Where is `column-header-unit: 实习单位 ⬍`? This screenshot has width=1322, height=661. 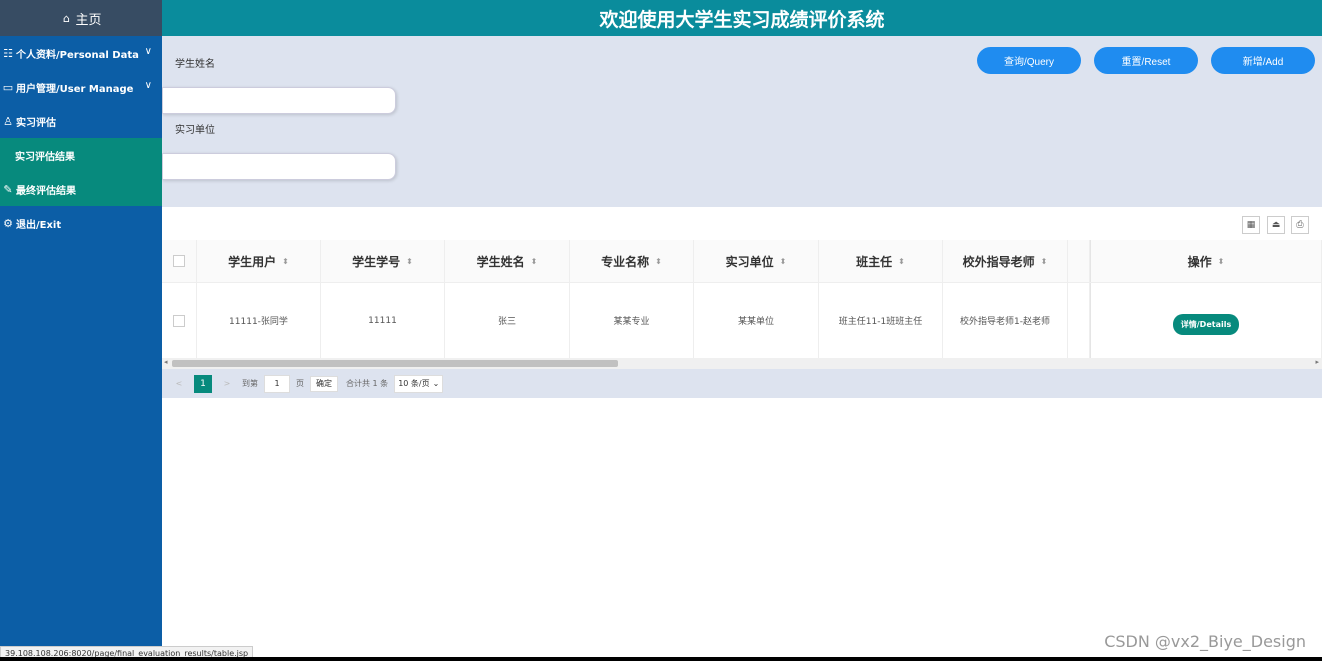
column-header-unit: 实习单位 ⬍ is located at coordinates (756, 261).